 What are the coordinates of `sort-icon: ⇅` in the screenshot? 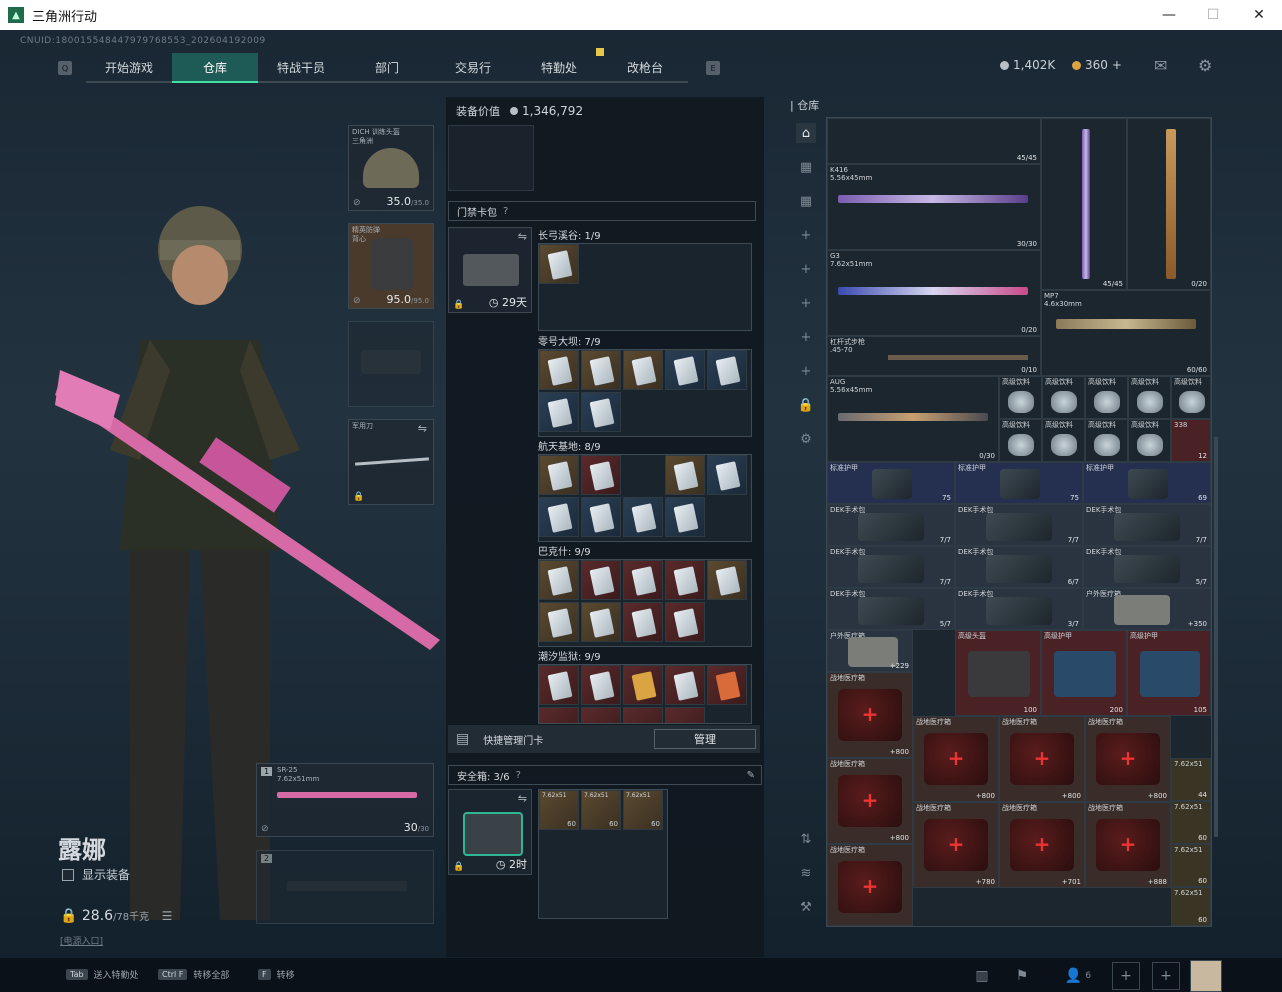 It's located at (806, 839).